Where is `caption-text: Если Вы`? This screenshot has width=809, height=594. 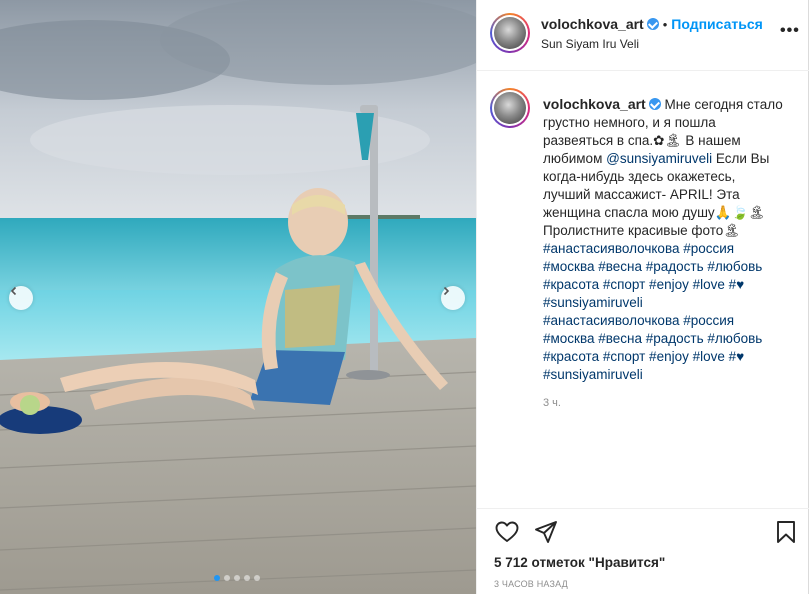
caption-text: Если Вы is located at coordinates (741, 158).